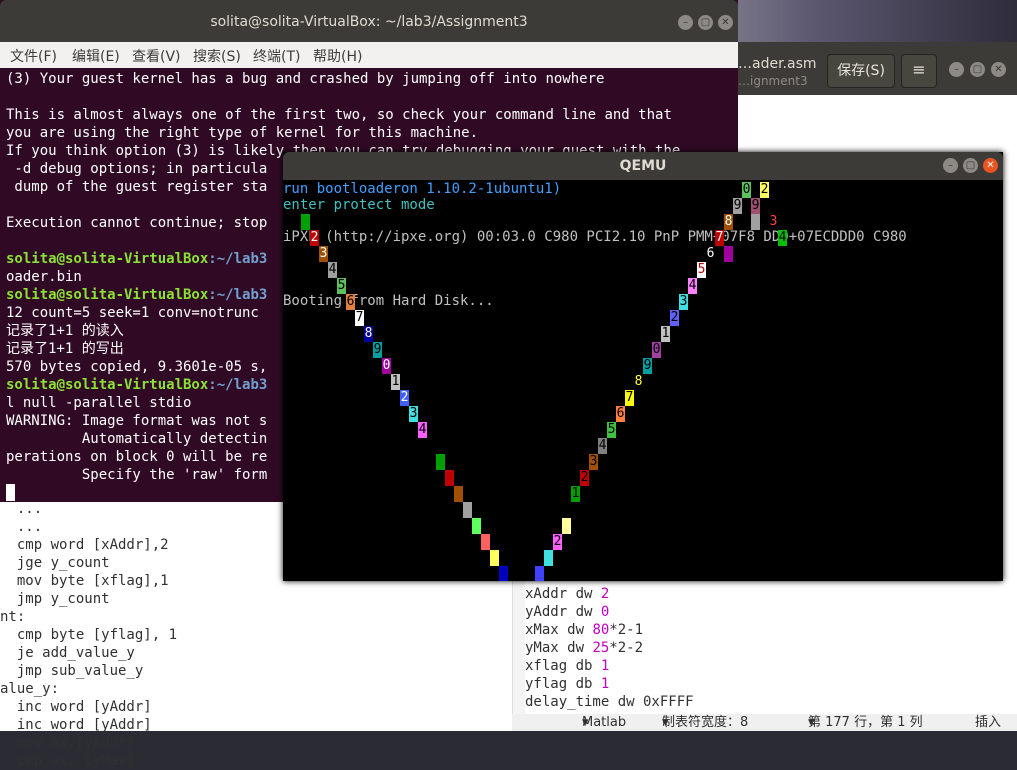 The width and height of the screenshot is (1017, 770). Describe the element at coordinates (55, 563) in the screenshot. I see `code-line: jge y_count` at that location.